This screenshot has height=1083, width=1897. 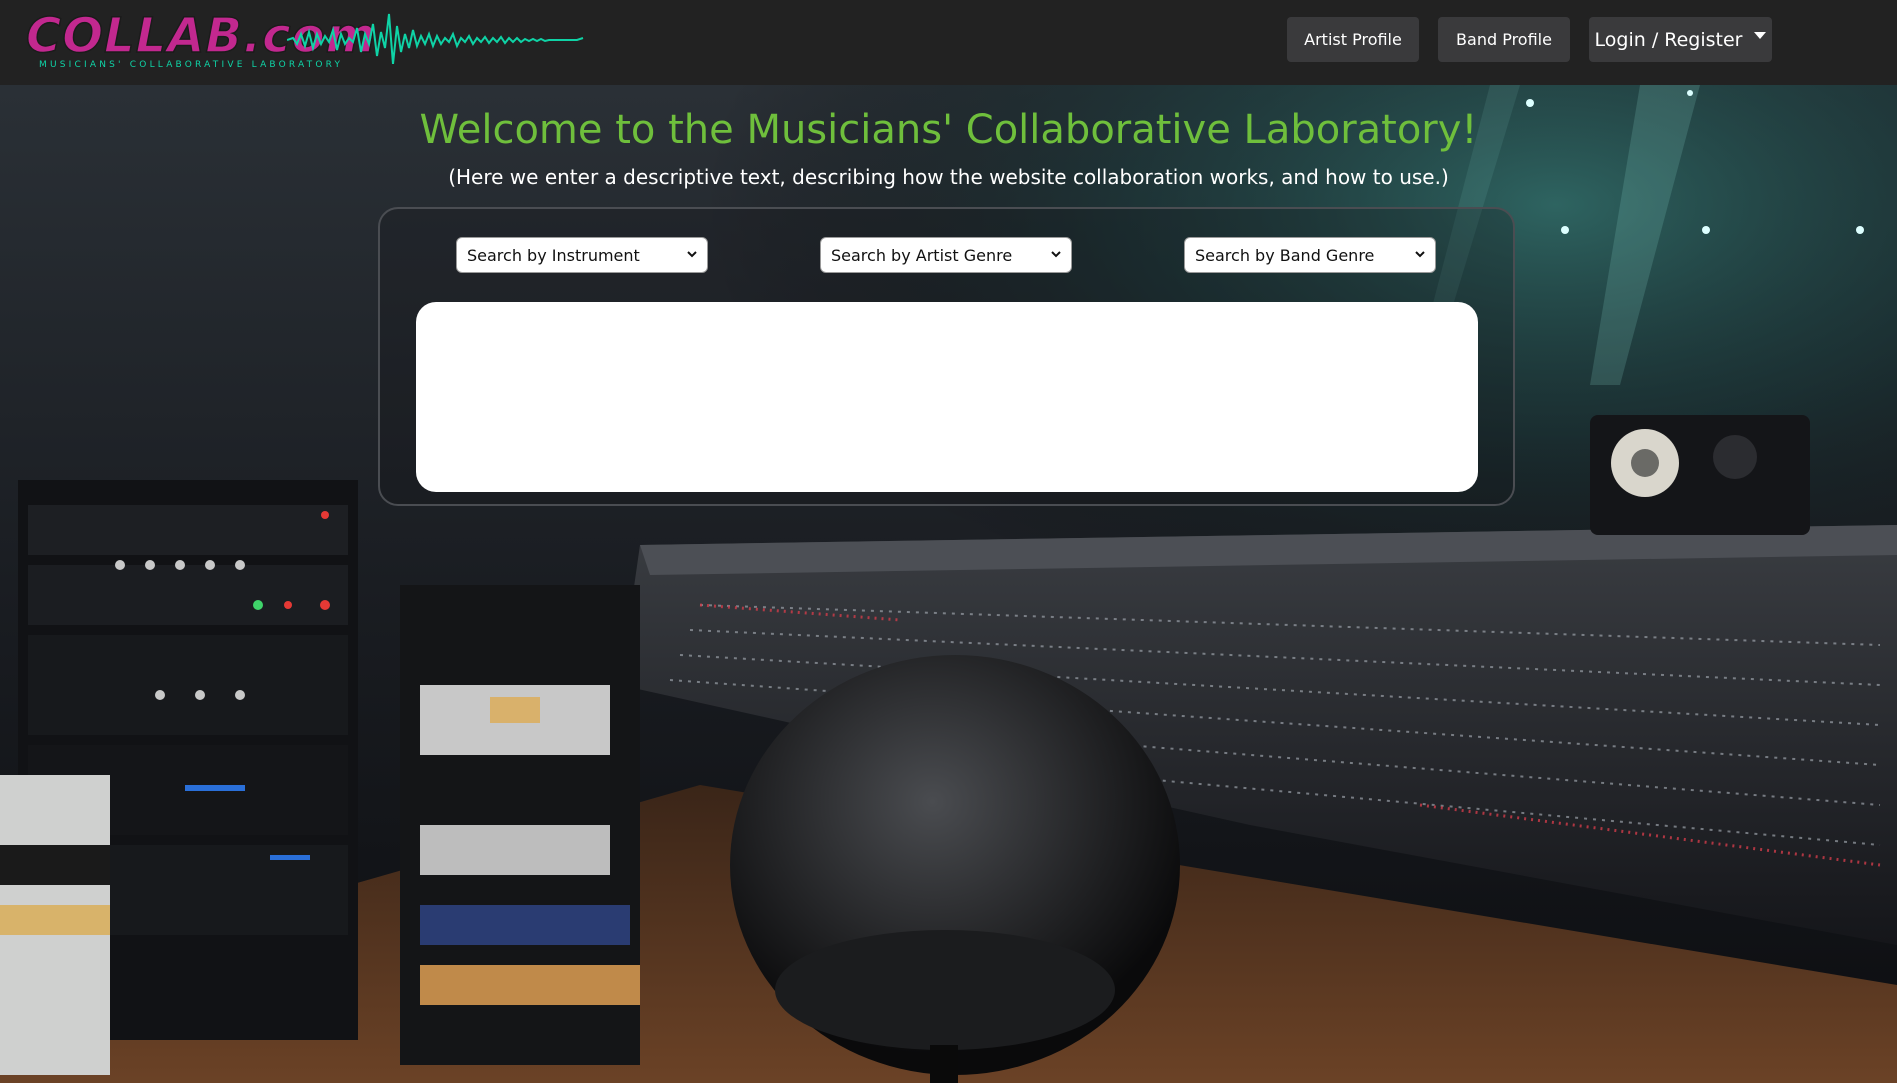 I want to click on login-register-dropdown: Login / Register, so click(x=1680, y=39).